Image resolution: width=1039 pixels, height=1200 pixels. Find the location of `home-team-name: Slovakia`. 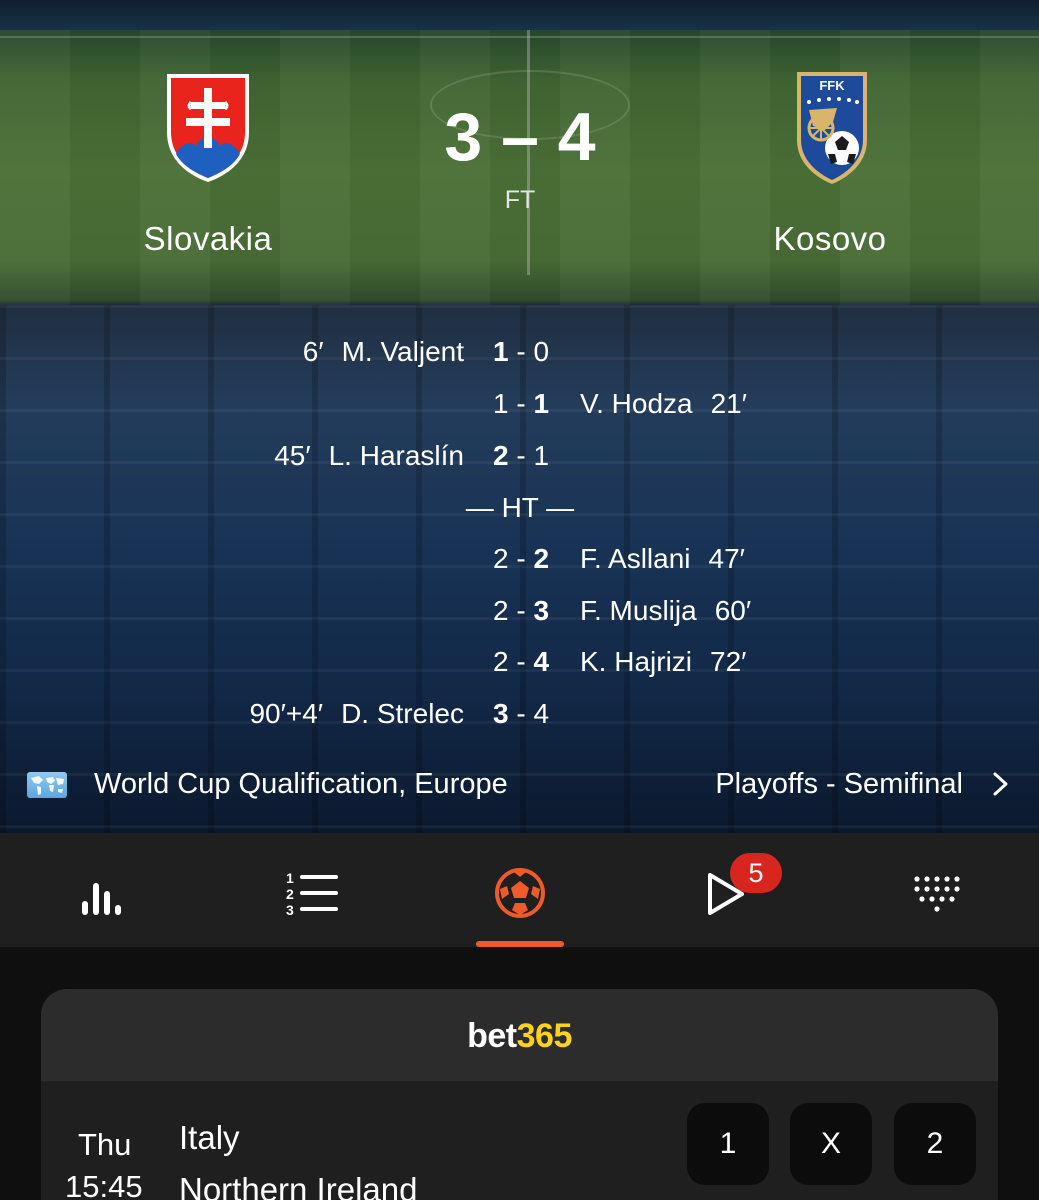

home-team-name: Slovakia is located at coordinates (208, 239).